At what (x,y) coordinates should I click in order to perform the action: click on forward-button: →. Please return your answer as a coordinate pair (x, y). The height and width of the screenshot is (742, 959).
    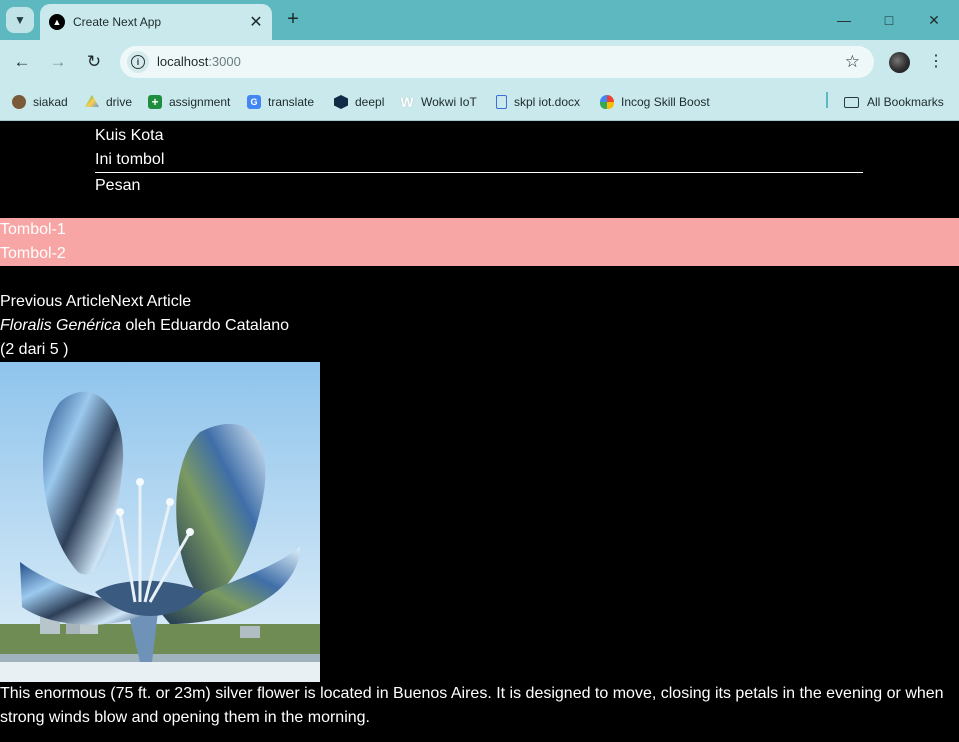
    Looking at the image, I should click on (58, 62).